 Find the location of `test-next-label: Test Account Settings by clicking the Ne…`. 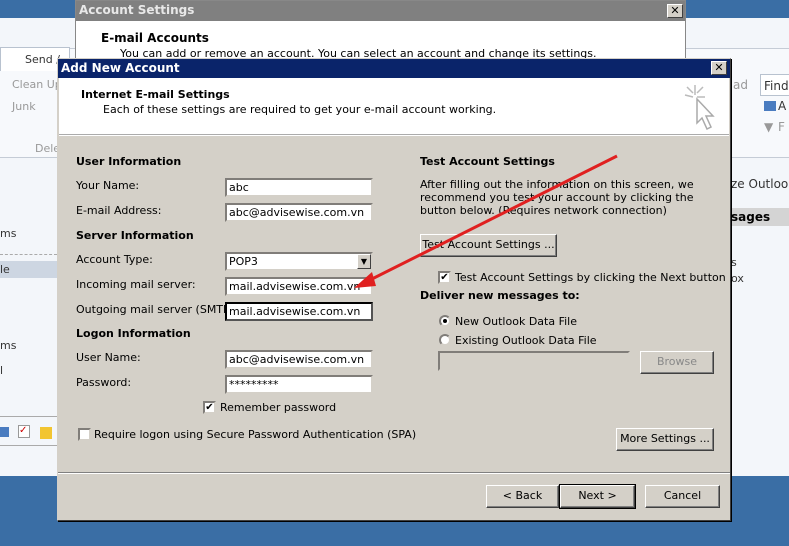

test-next-label: Test Account Settings by clicking the Ne… is located at coordinates (590, 277).